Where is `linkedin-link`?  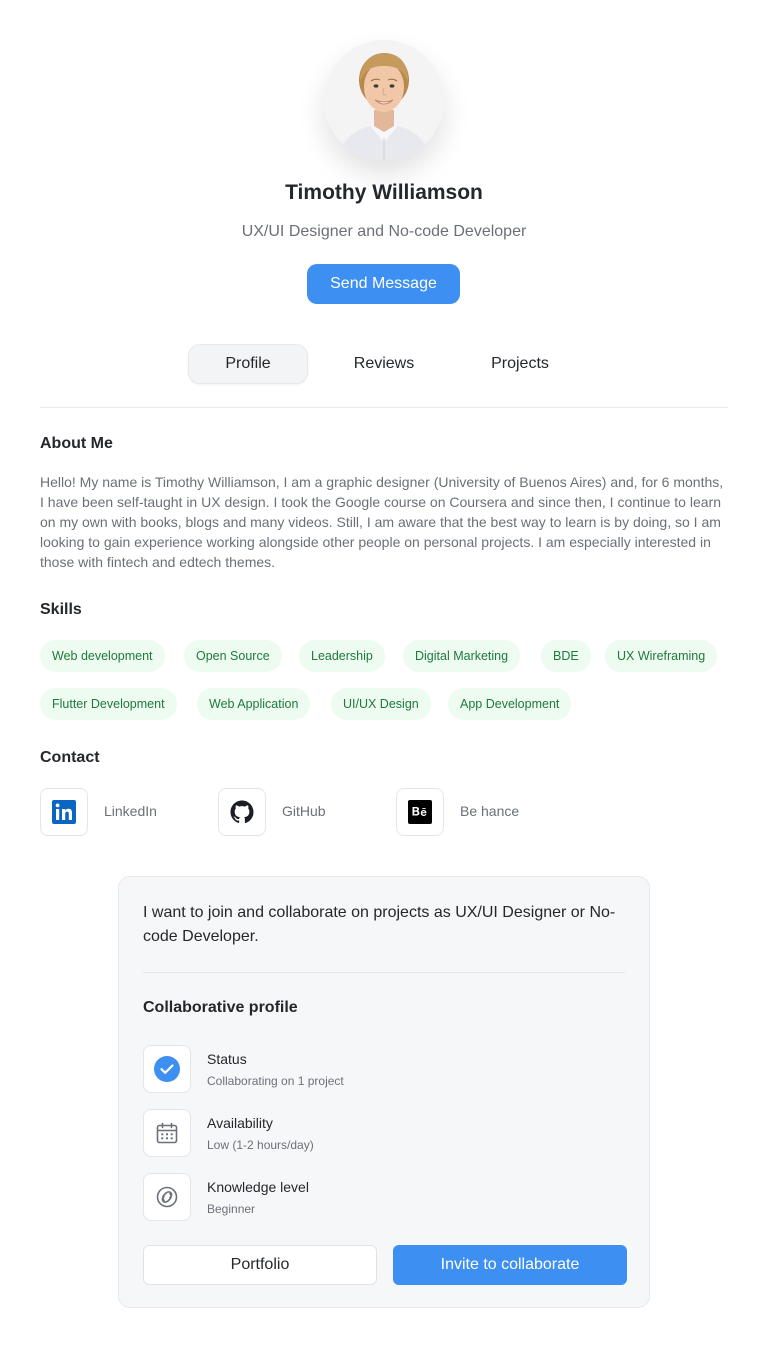
linkedin-link is located at coordinates (64, 812).